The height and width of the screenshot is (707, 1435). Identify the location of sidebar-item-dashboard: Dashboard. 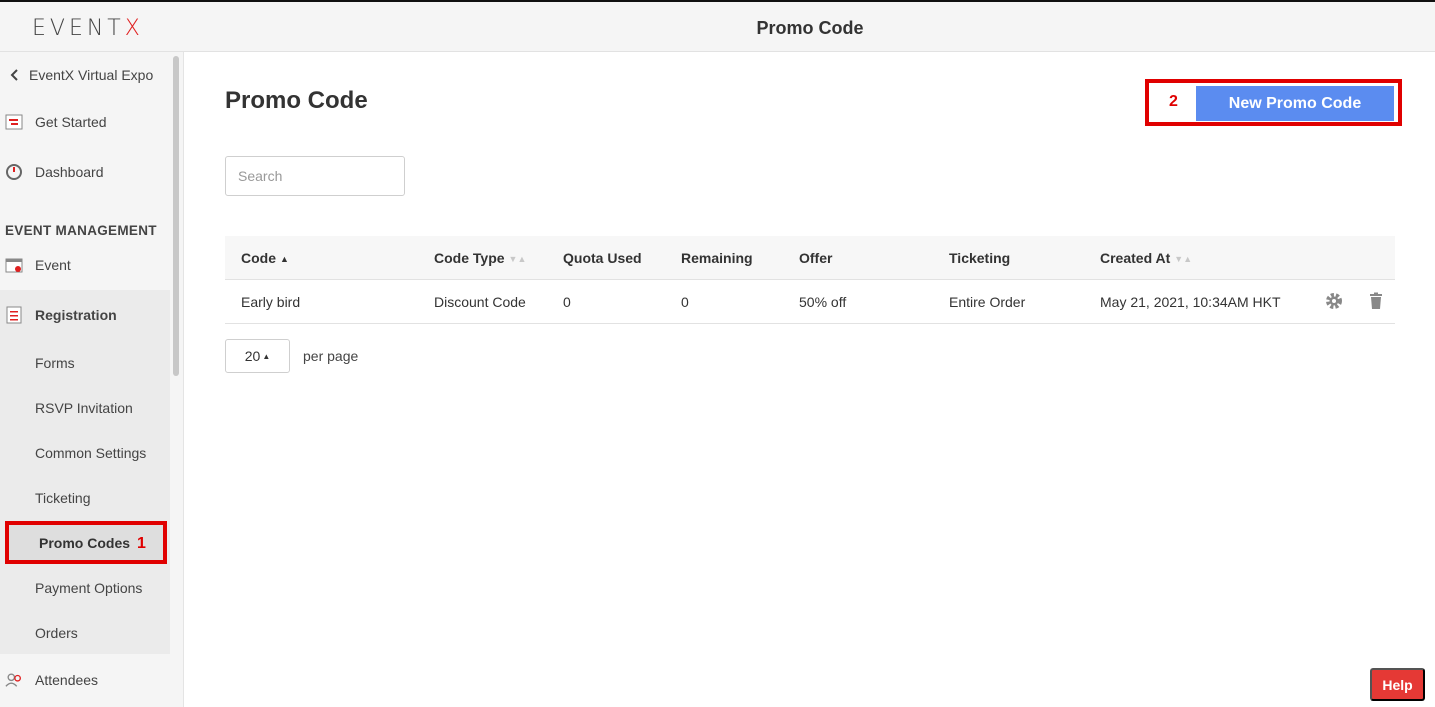
(85, 172).